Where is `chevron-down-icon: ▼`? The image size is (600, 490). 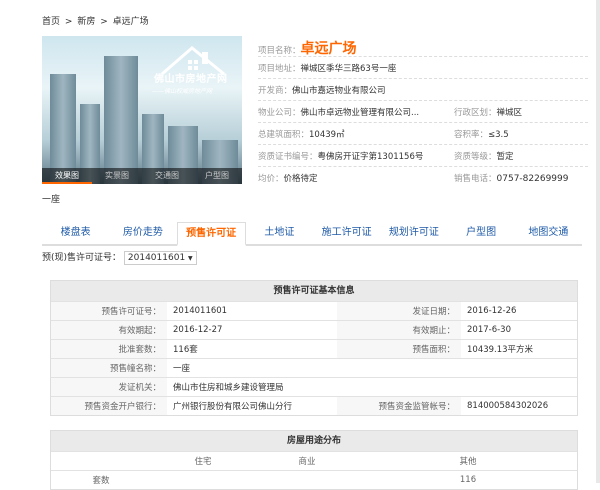 chevron-down-icon: ▼ is located at coordinates (190, 258).